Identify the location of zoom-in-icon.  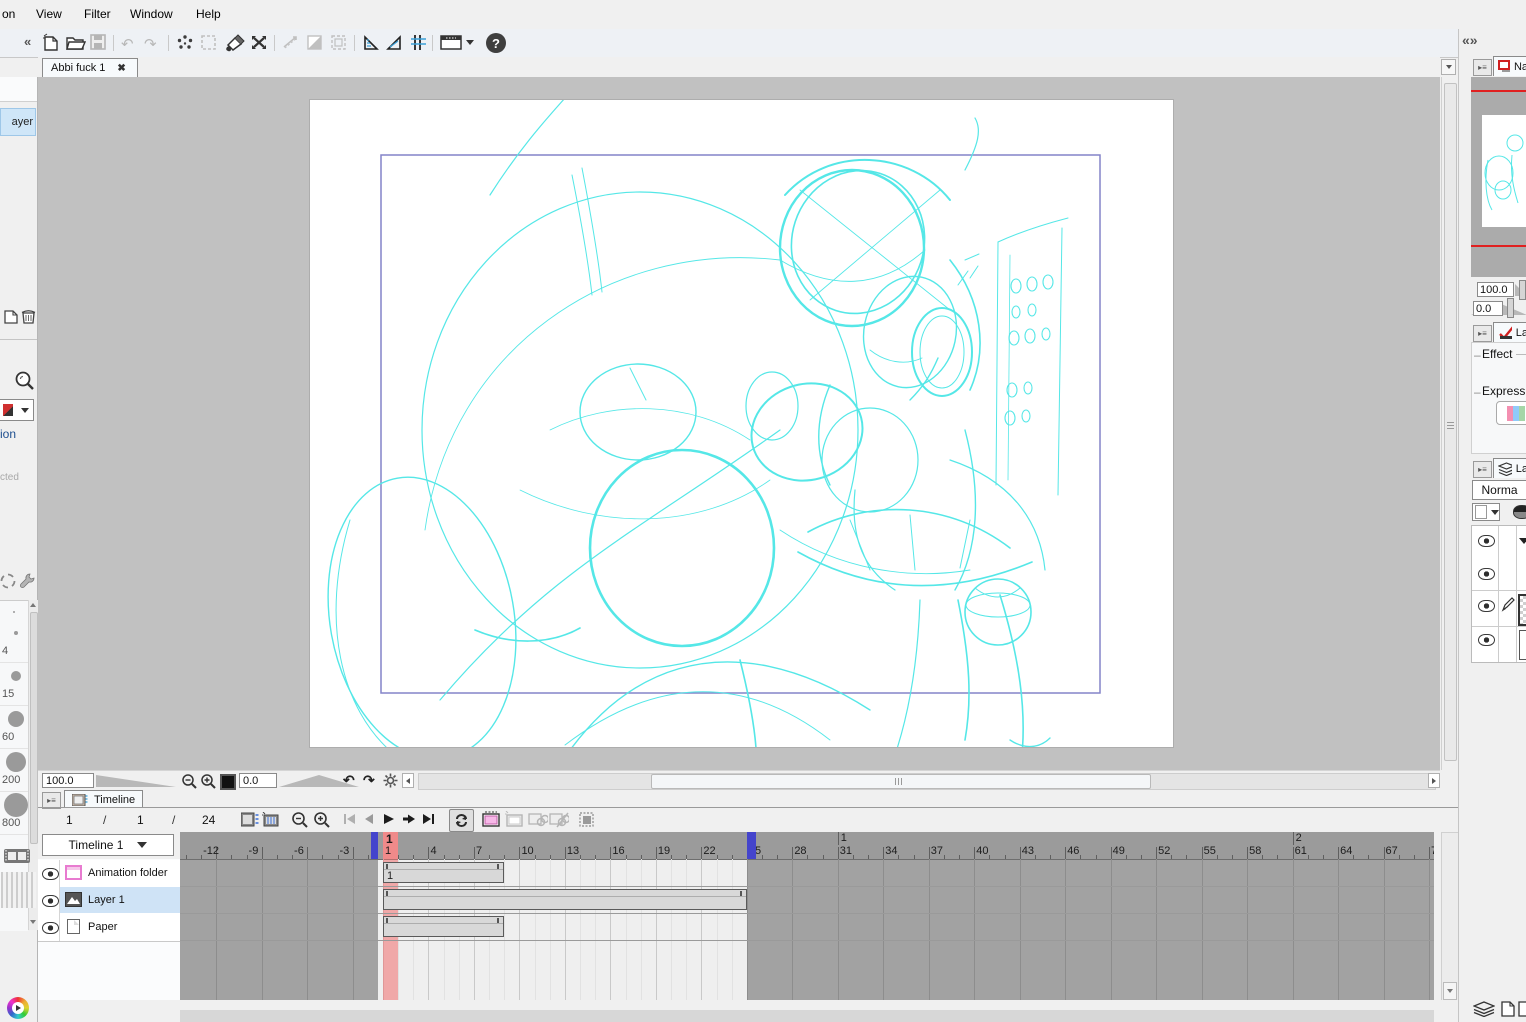
(208, 781).